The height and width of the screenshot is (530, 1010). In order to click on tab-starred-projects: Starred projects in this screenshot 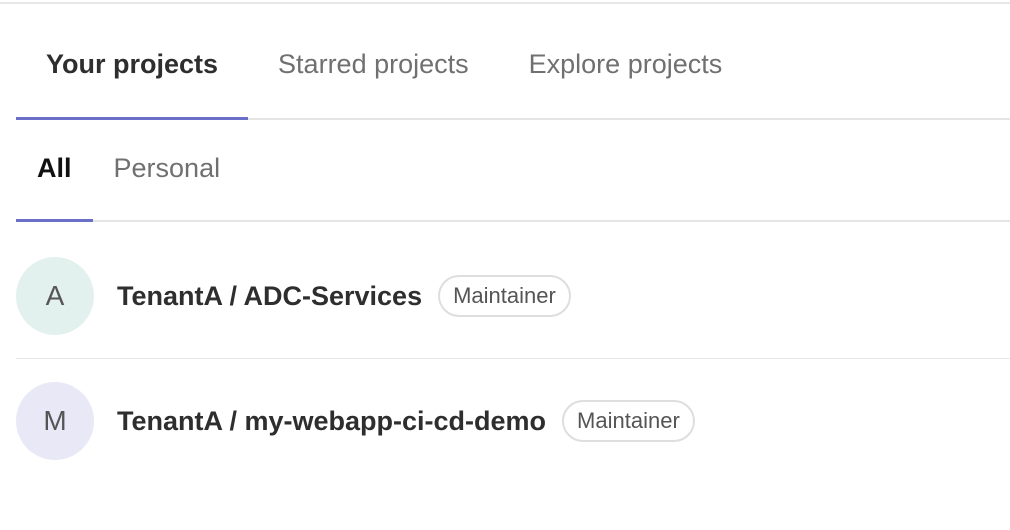, I will do `click(373, 70)`.